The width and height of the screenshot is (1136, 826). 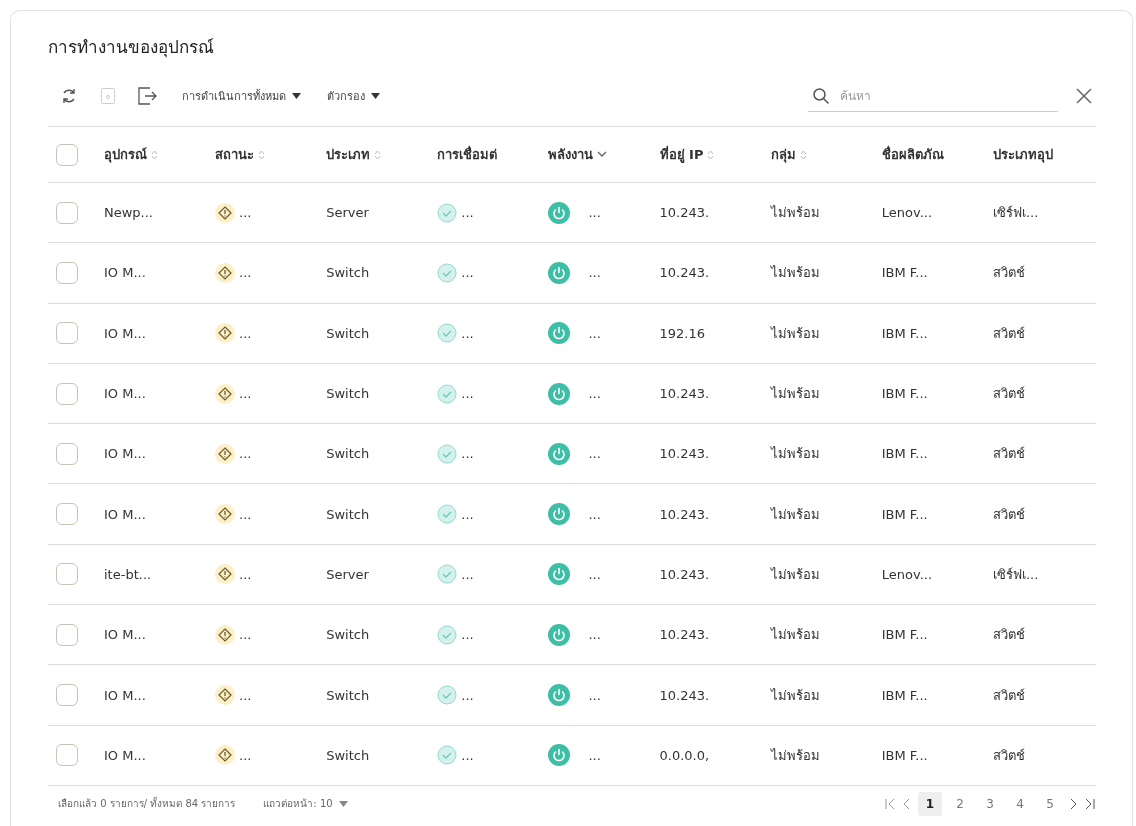 I want to click on page-button: 3, so click(x=990, y=803).